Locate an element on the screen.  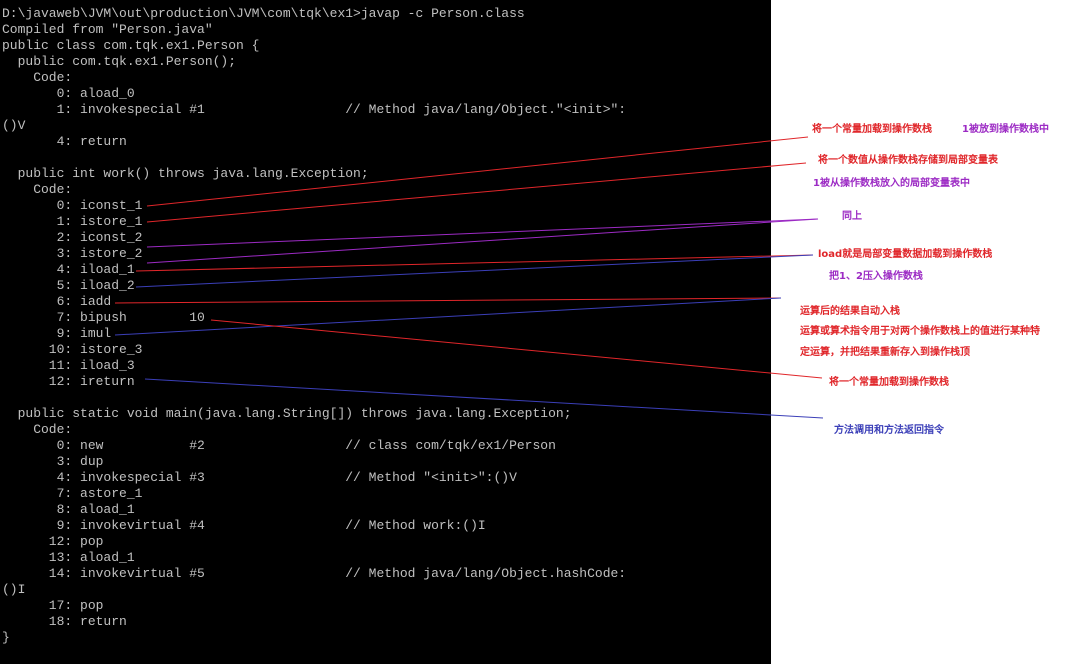
console-line: public com.tqk.ex1.Person(); is located at coordinates (119, 61).